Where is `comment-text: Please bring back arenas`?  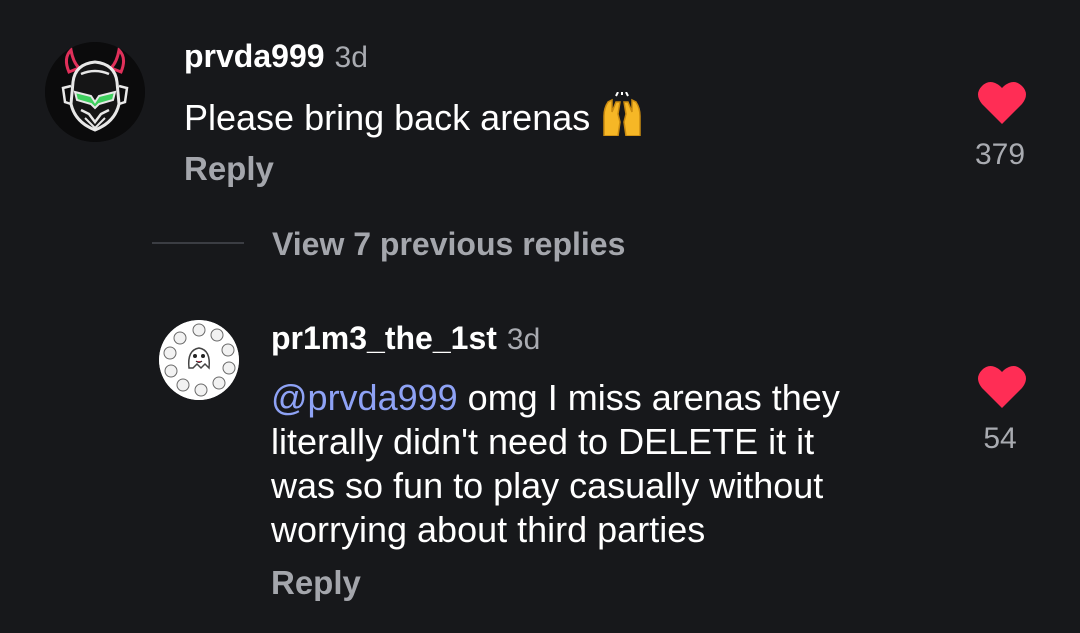 comment-text: Please bring back arenas is located at coordinates (415, 118).